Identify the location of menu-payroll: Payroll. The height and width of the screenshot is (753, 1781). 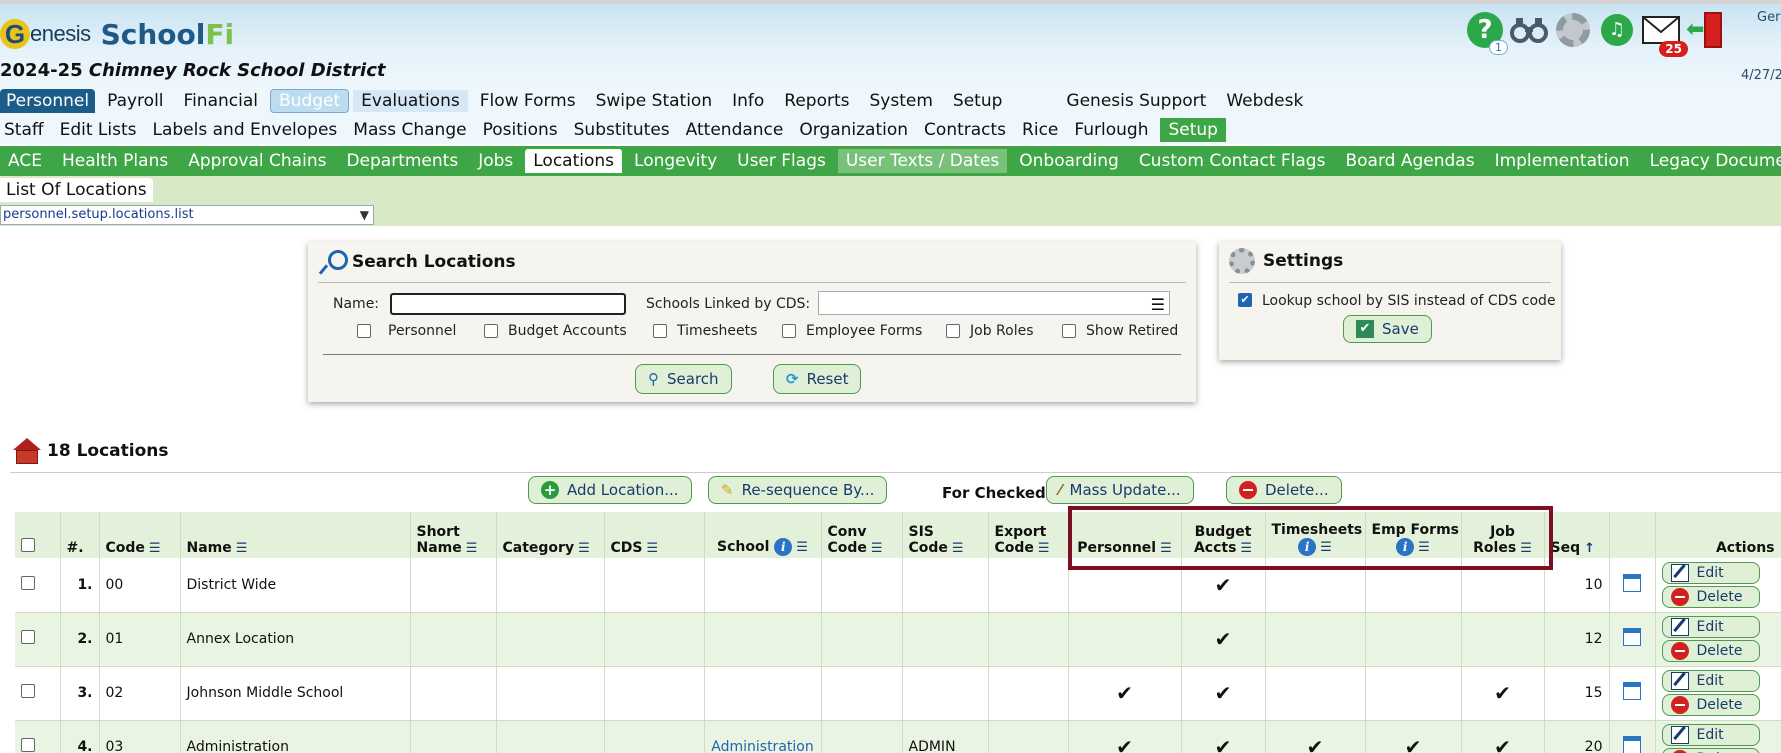
(135, 101).